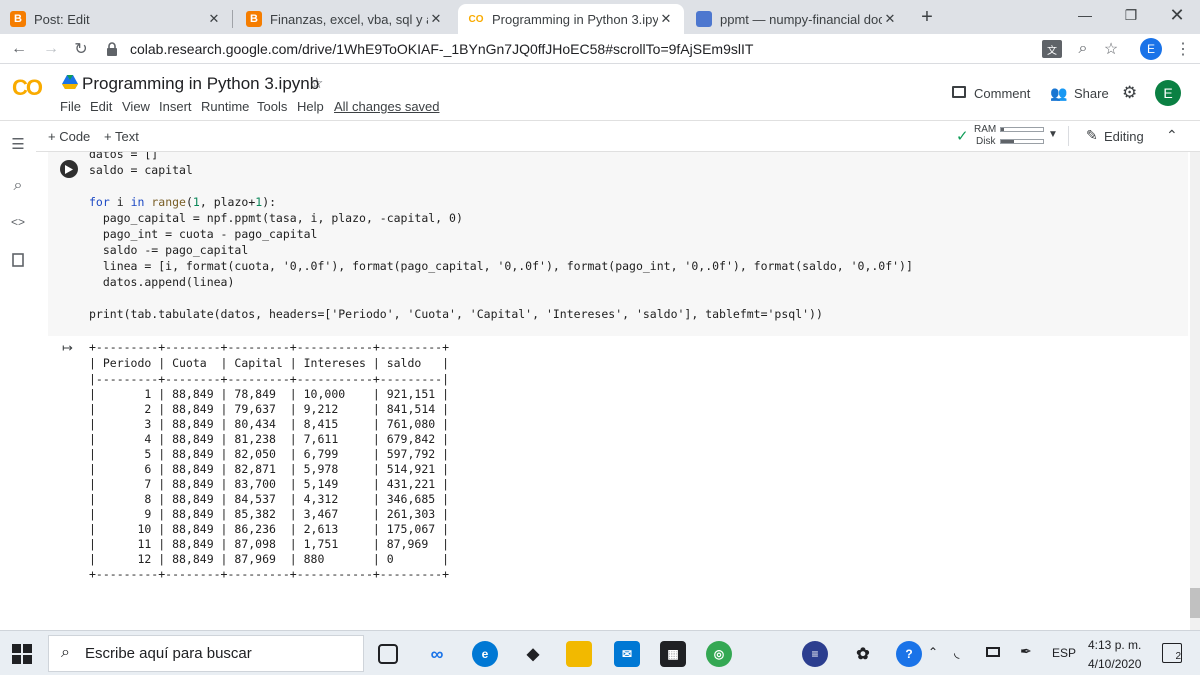  I want to click on run-cell-button, so click(69, 169).